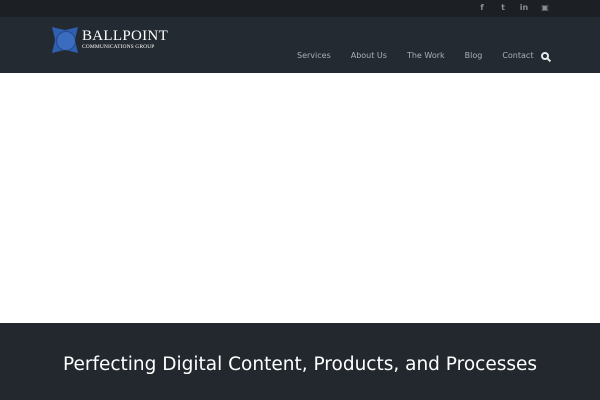 The image size is (600, 400). I want to click on logo-name: BALLPOINT, so click(125, 36).